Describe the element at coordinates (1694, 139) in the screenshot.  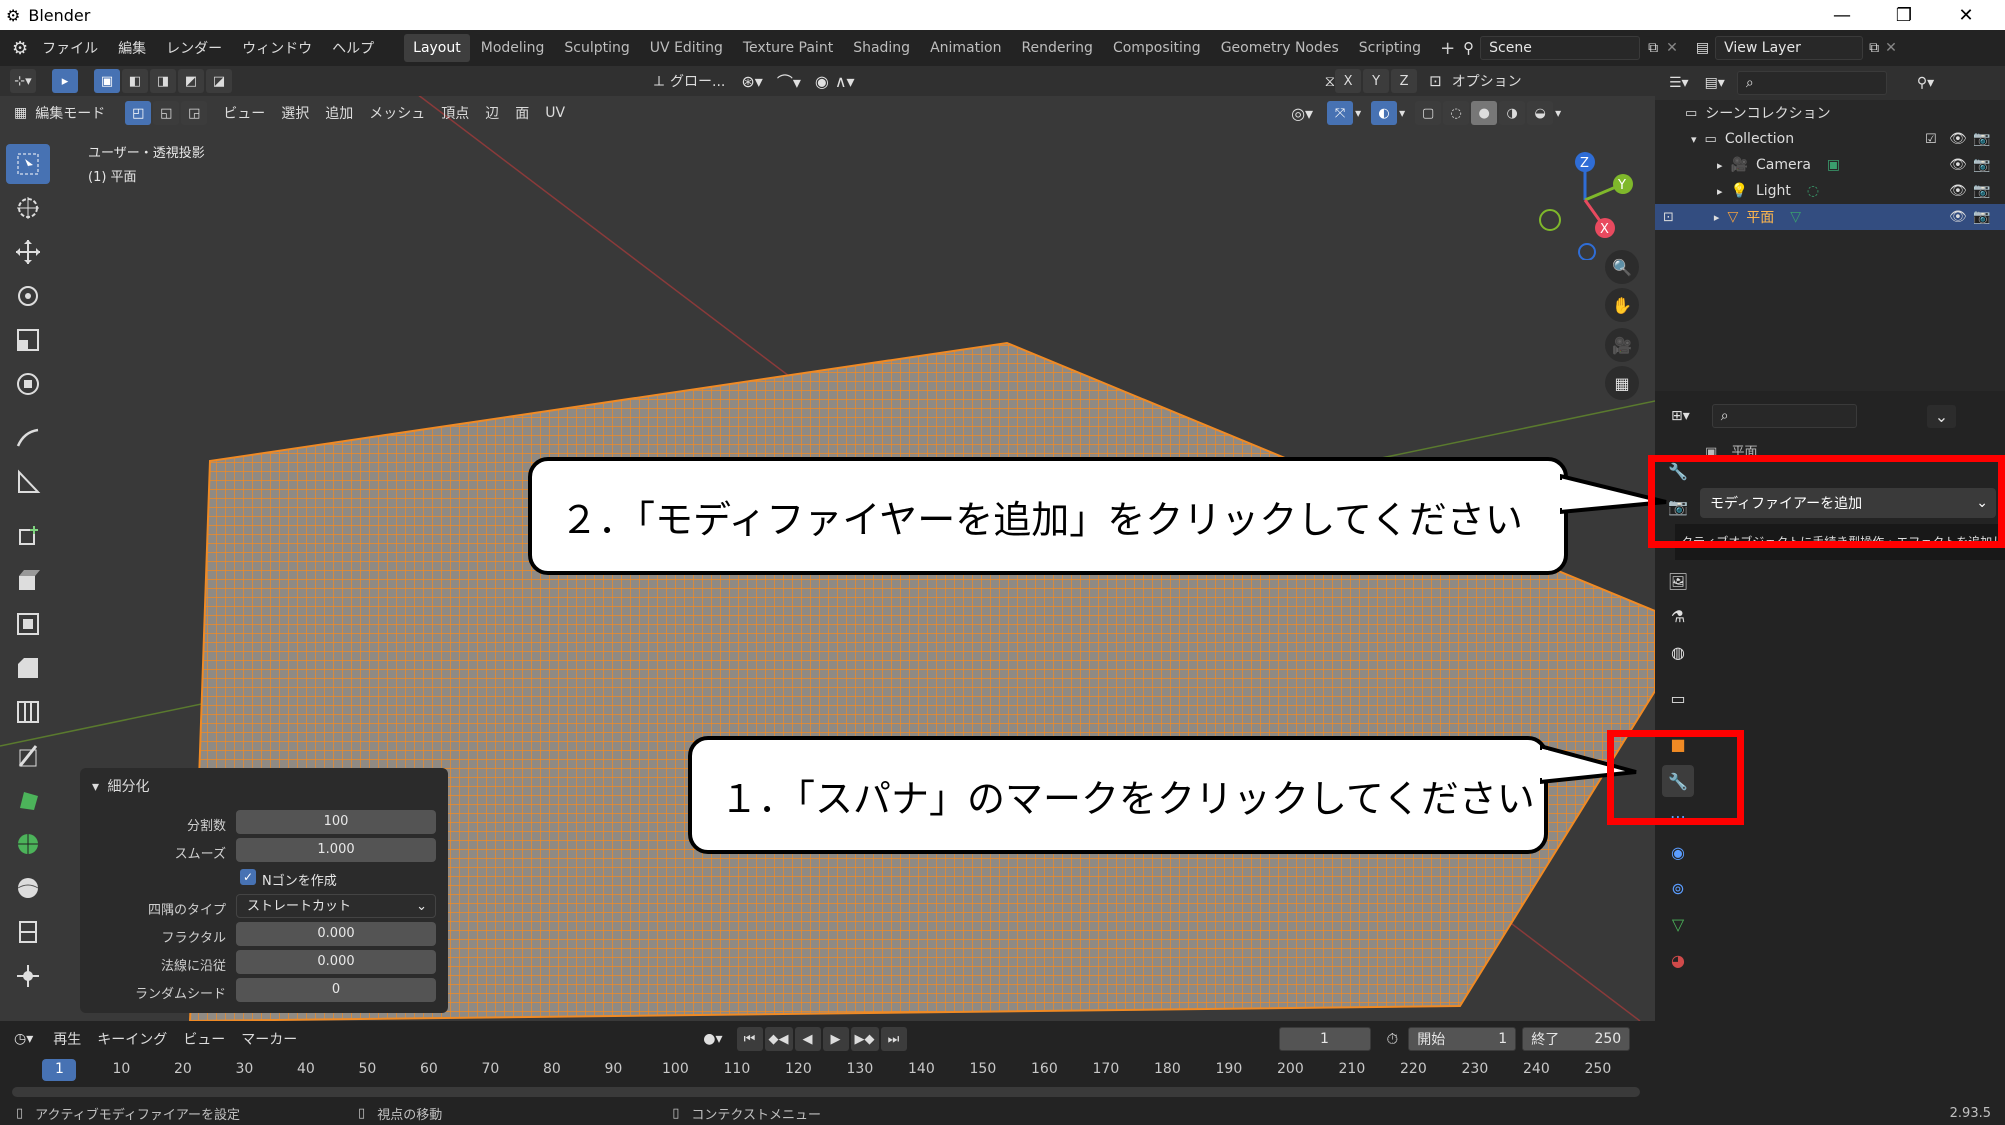
I see `expand-arrow-icon: ▾` at that location.